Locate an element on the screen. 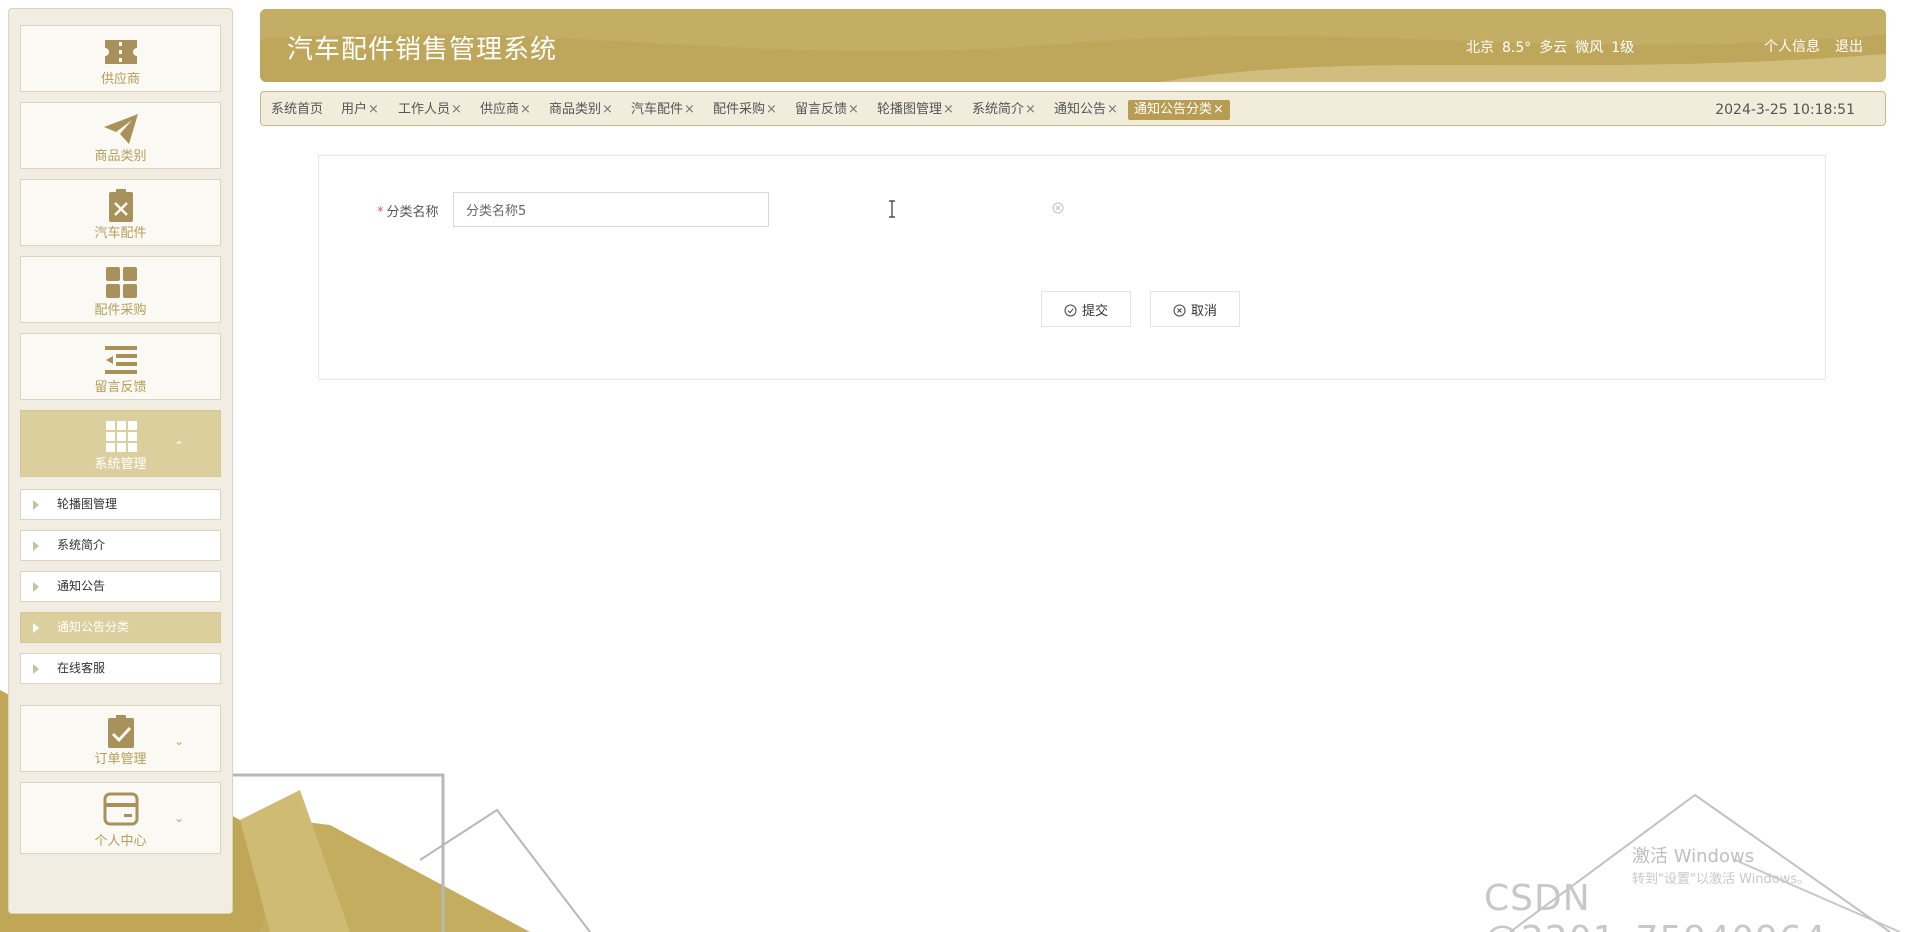  grid-squares-icon is located at coordinates (121, 282).